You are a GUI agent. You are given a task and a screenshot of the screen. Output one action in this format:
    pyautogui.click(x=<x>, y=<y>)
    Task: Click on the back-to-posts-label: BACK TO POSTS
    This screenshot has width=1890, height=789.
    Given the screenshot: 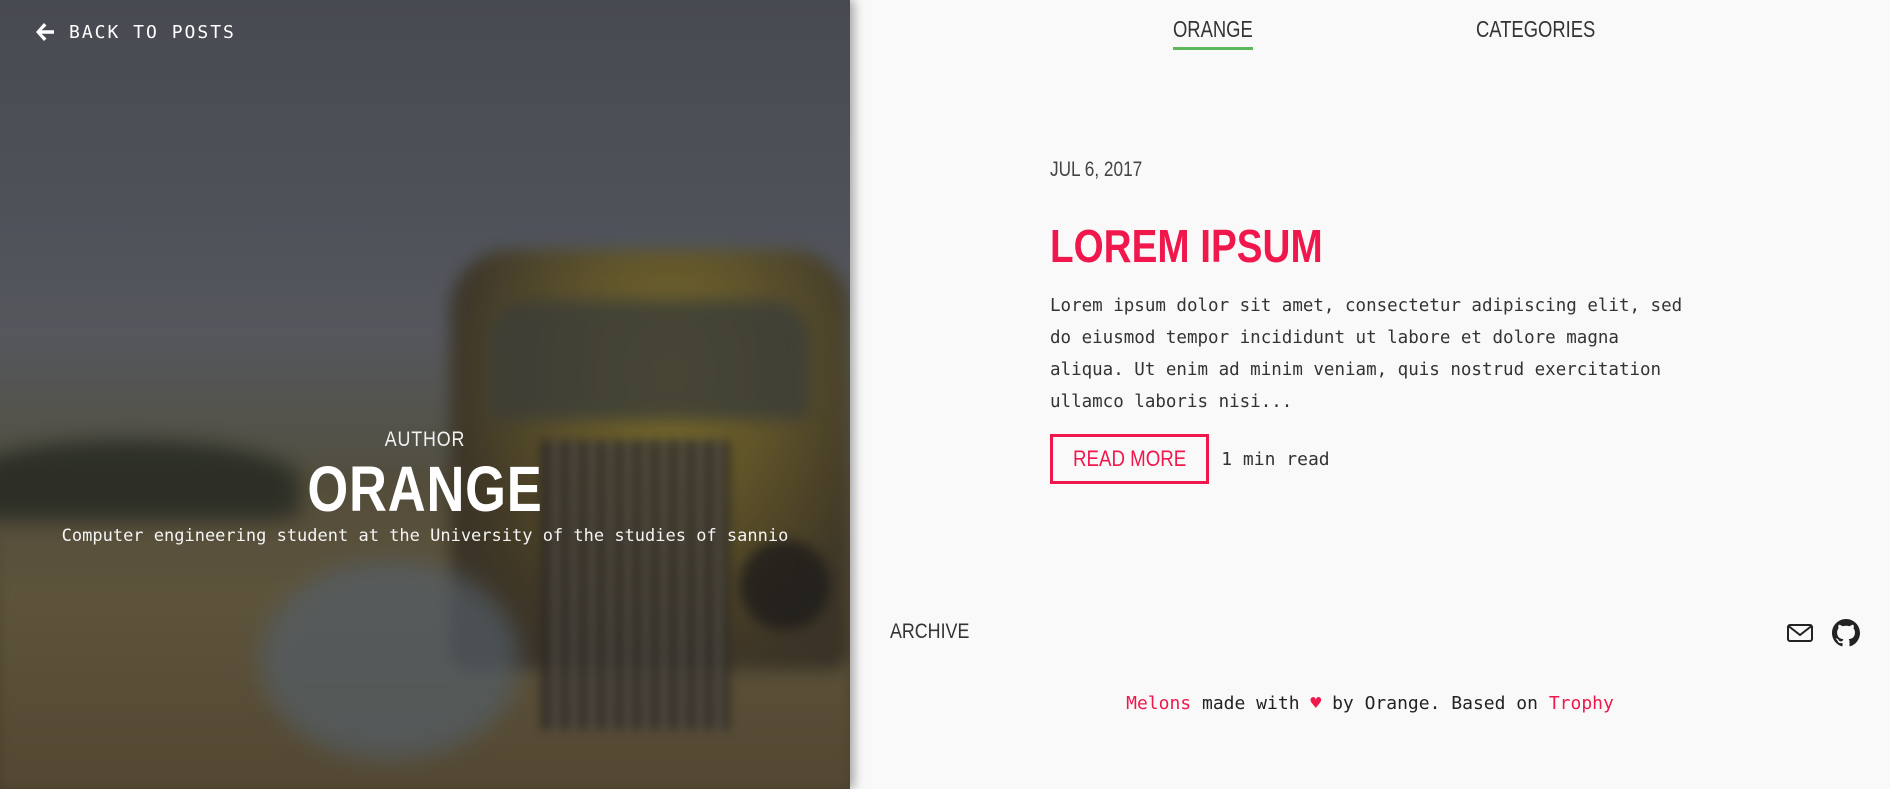 What is the action you would take?
    pyautogui.click(x=152, y=32)
    